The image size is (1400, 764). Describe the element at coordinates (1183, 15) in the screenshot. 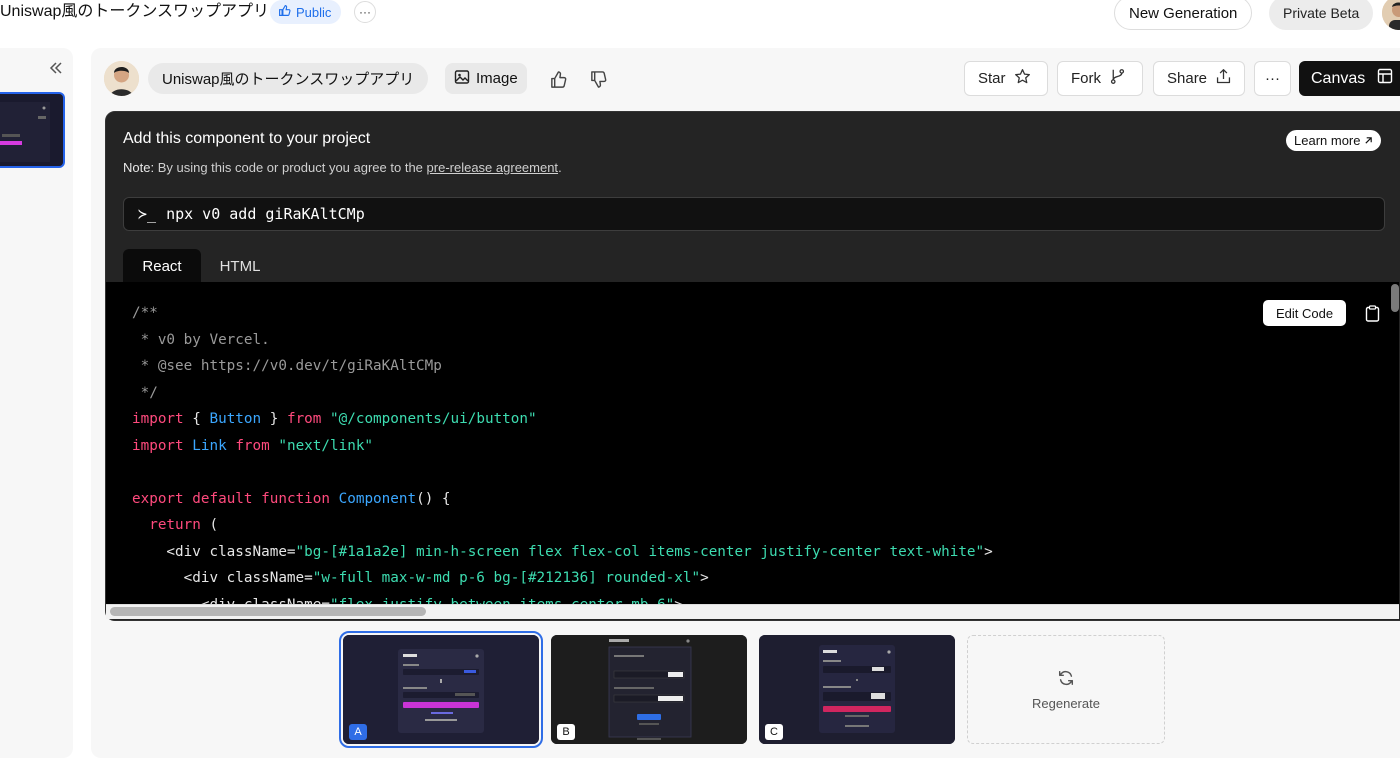

I see `new-generation-button: New Generation` at that location.